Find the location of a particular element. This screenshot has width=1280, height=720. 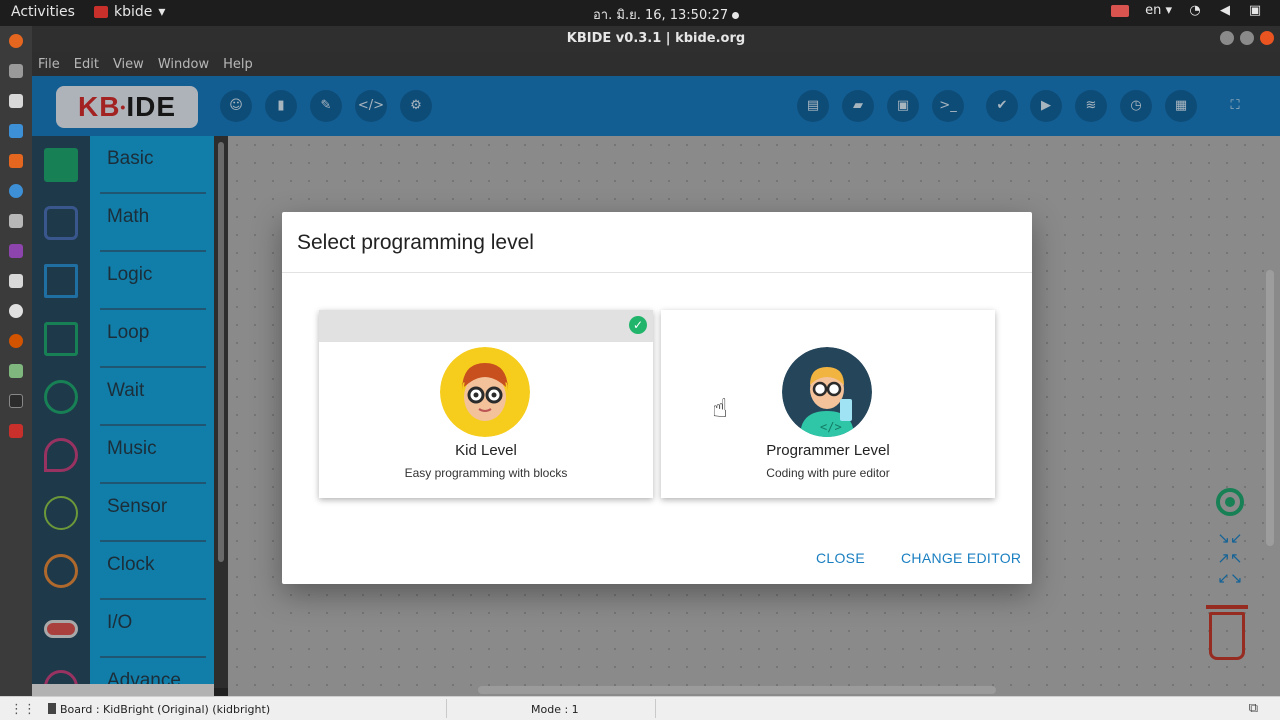

board-label: Board : KidBright (Original) (kidbright) is located at coordinates (165, 709).